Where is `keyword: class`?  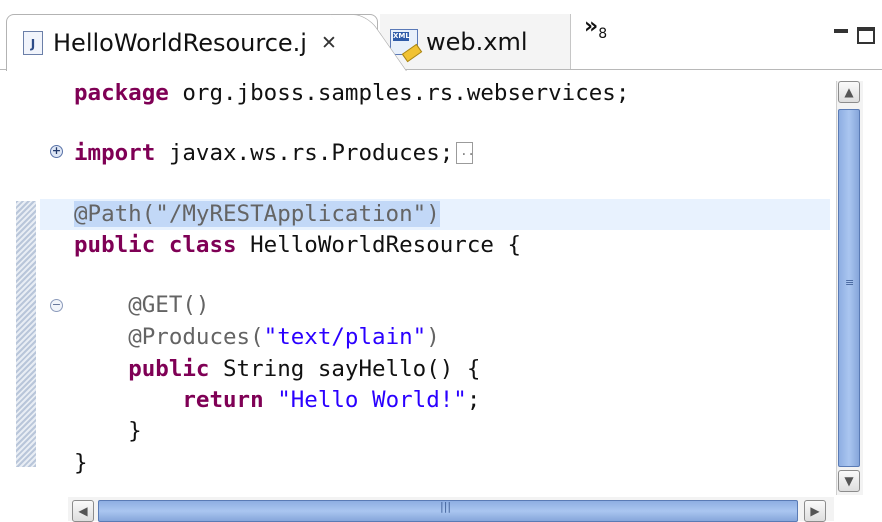 keyword: class is located at coordinates (202, 245).